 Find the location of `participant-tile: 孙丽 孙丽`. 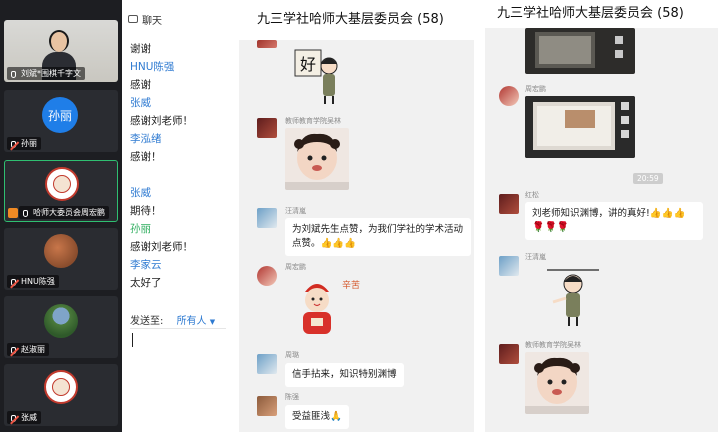

participant-tile: 孙丽 孙丽 is located at coordinates (61, 121).